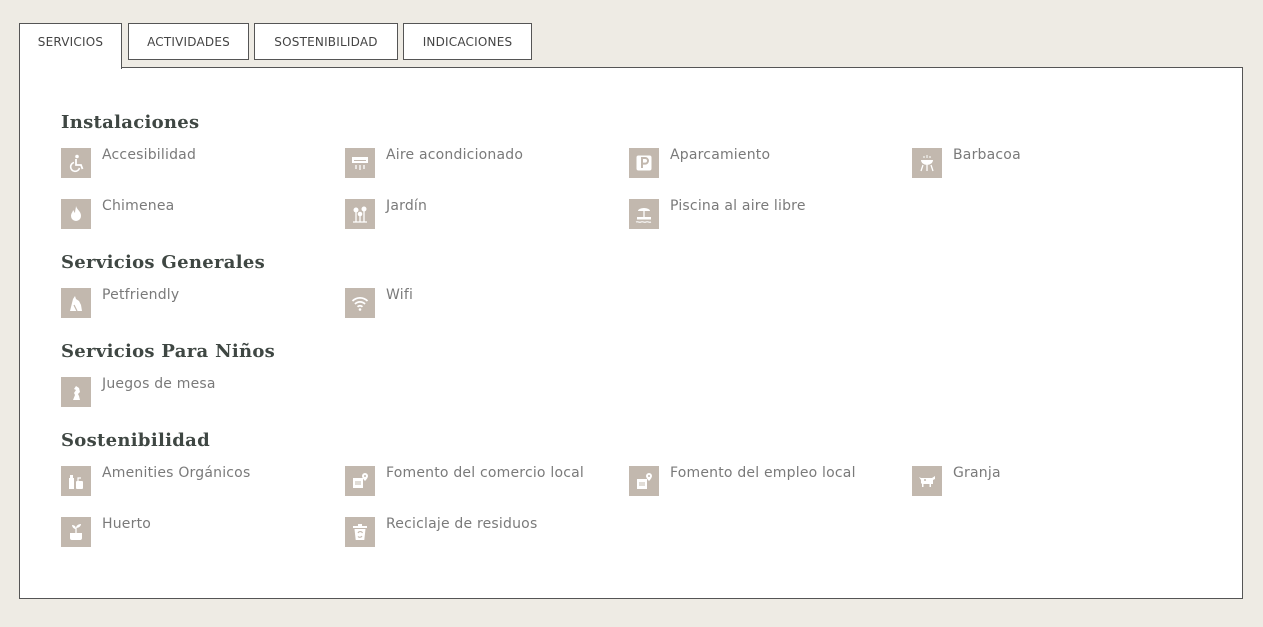  Describe the element at coordinates (379, 302) in the screenshot. I see `service-item: Wifi` at that location.